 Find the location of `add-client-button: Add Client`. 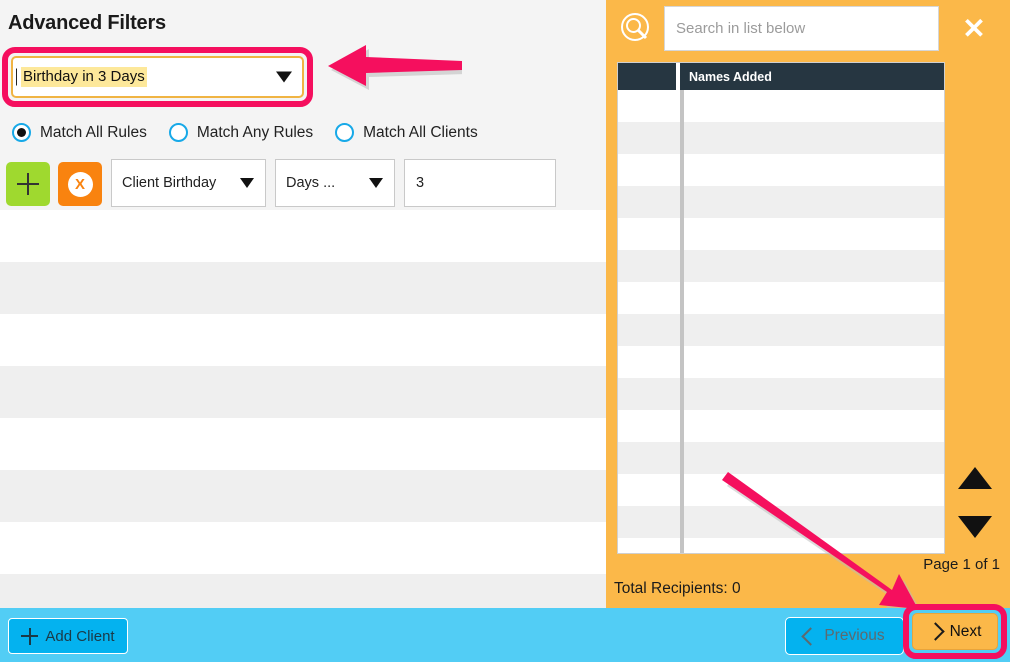

add-client-button: Add Client is located at coordinates (68, 636).